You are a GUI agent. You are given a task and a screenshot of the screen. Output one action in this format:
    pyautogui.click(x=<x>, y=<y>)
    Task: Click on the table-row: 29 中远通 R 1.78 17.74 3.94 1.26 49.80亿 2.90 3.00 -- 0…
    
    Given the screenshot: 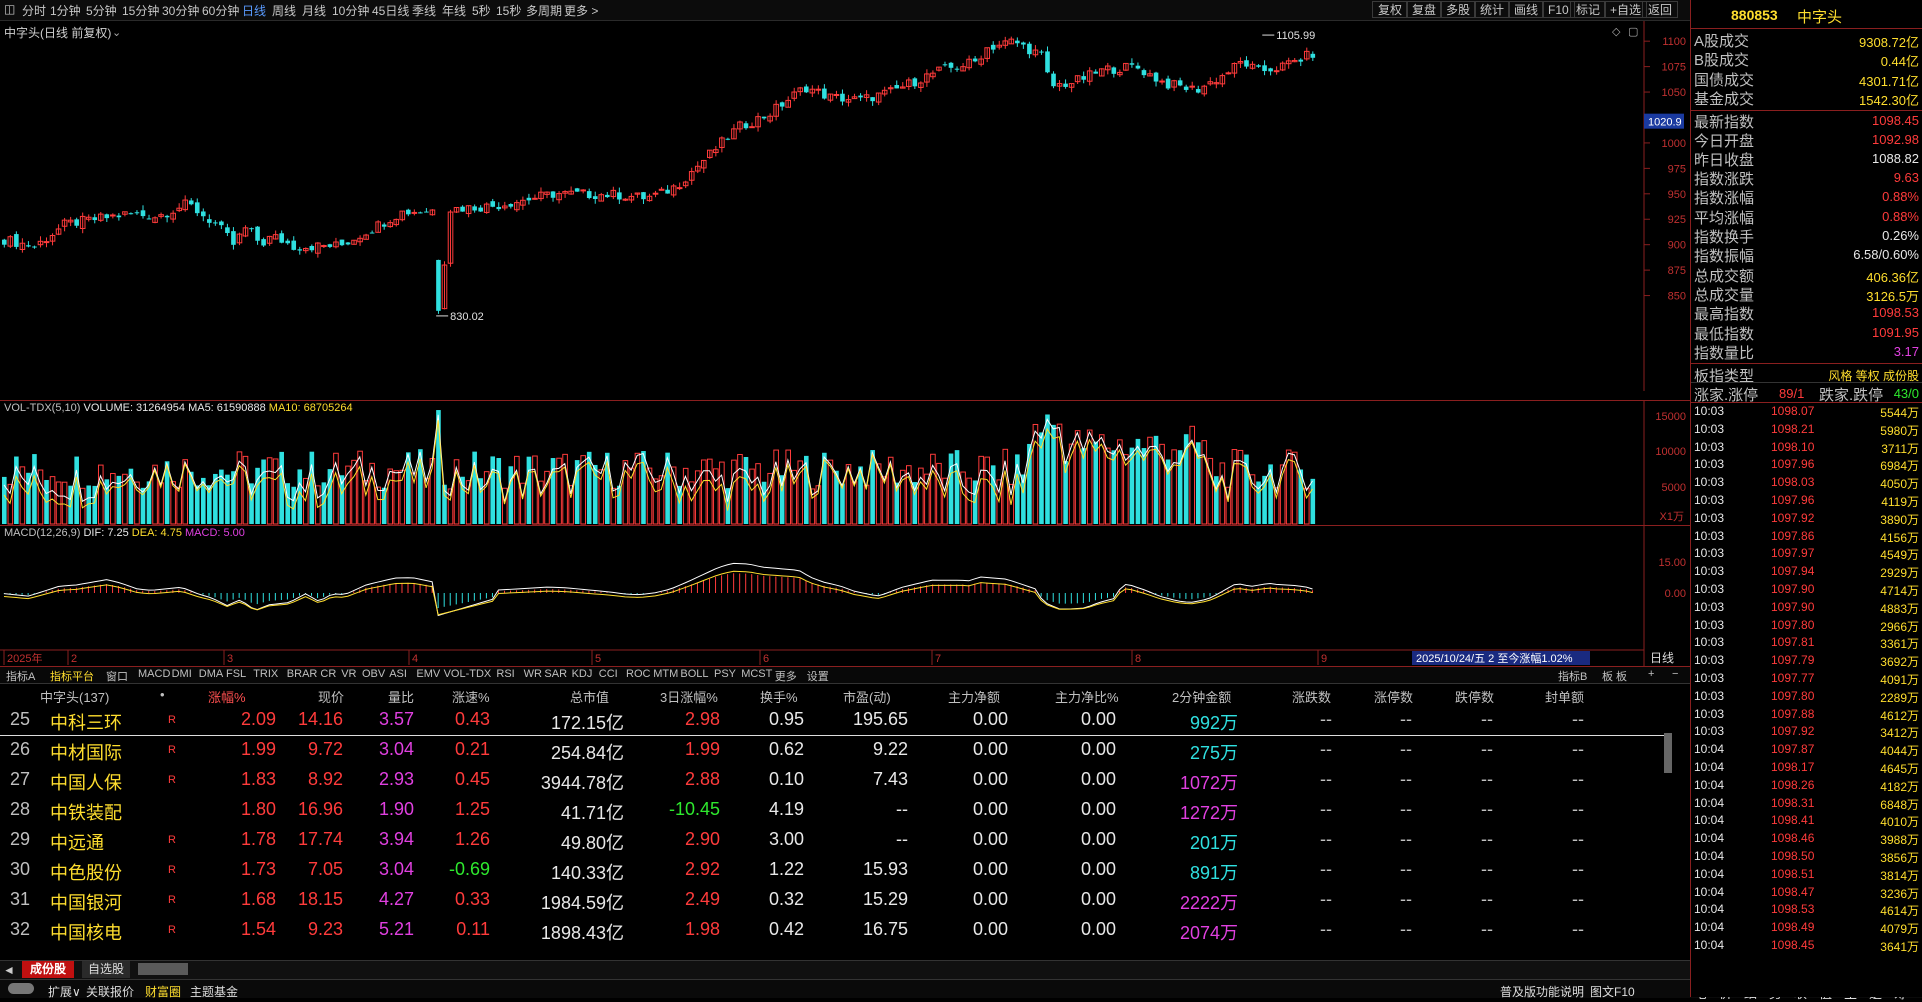 What is the action you would take?
    pyautogui.click(x=836, y=840)
    